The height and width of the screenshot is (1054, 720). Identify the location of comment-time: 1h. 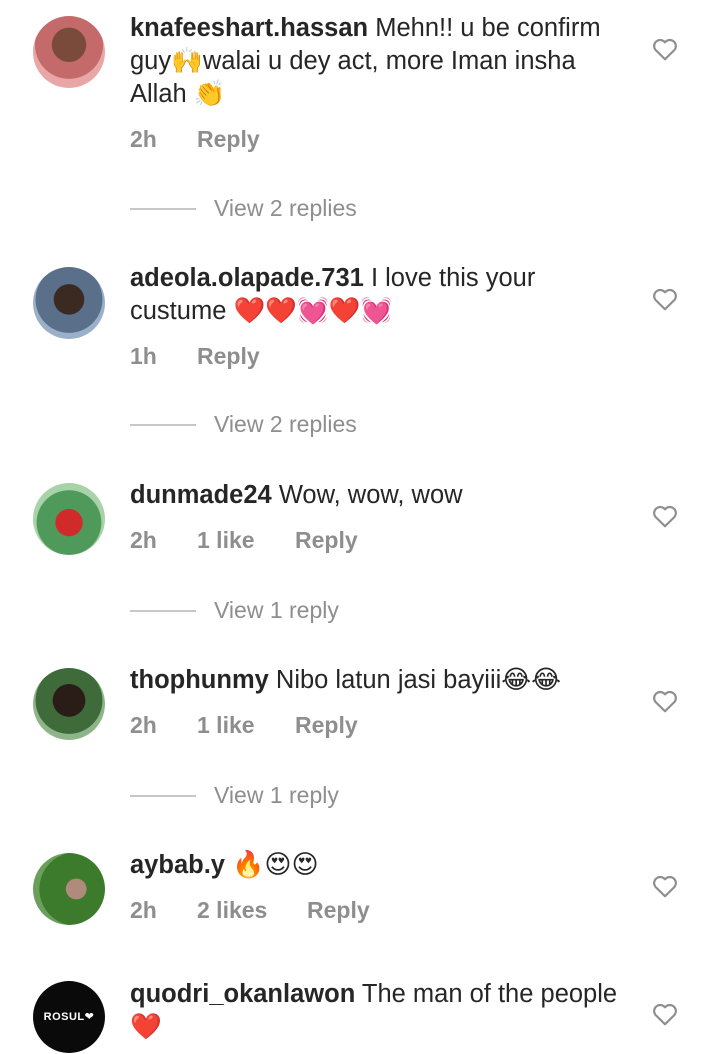
(143, 356).